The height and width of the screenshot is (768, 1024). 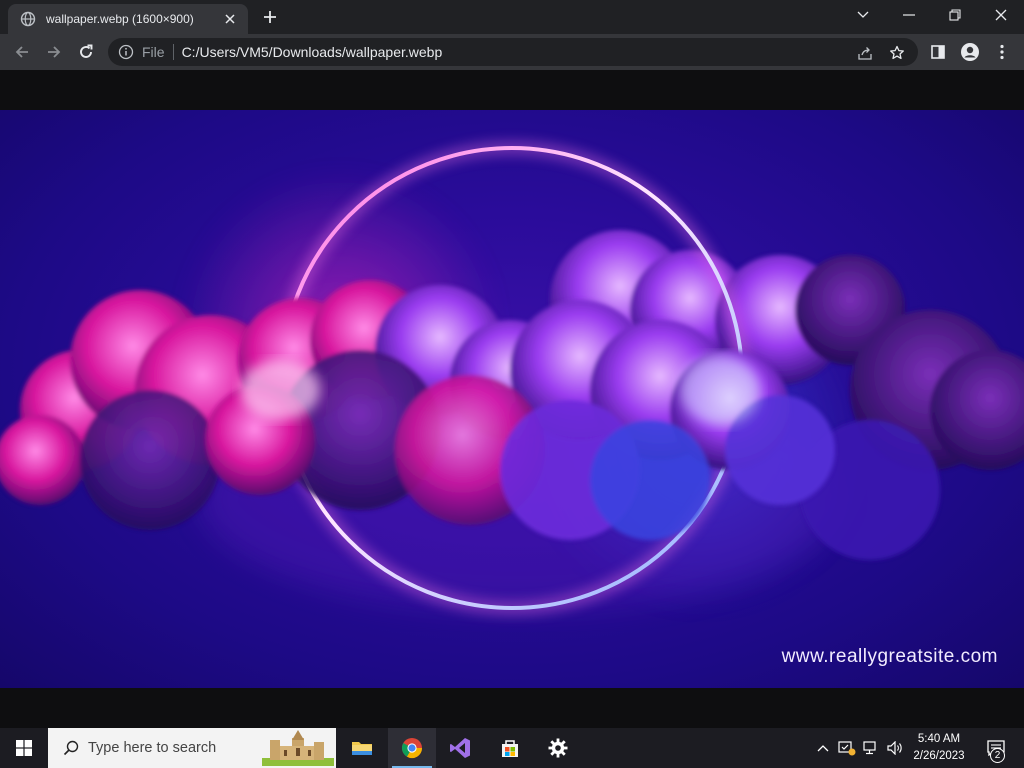 I want to click on taskbar-search-box: Type here to search, so click(x=192, y=748).